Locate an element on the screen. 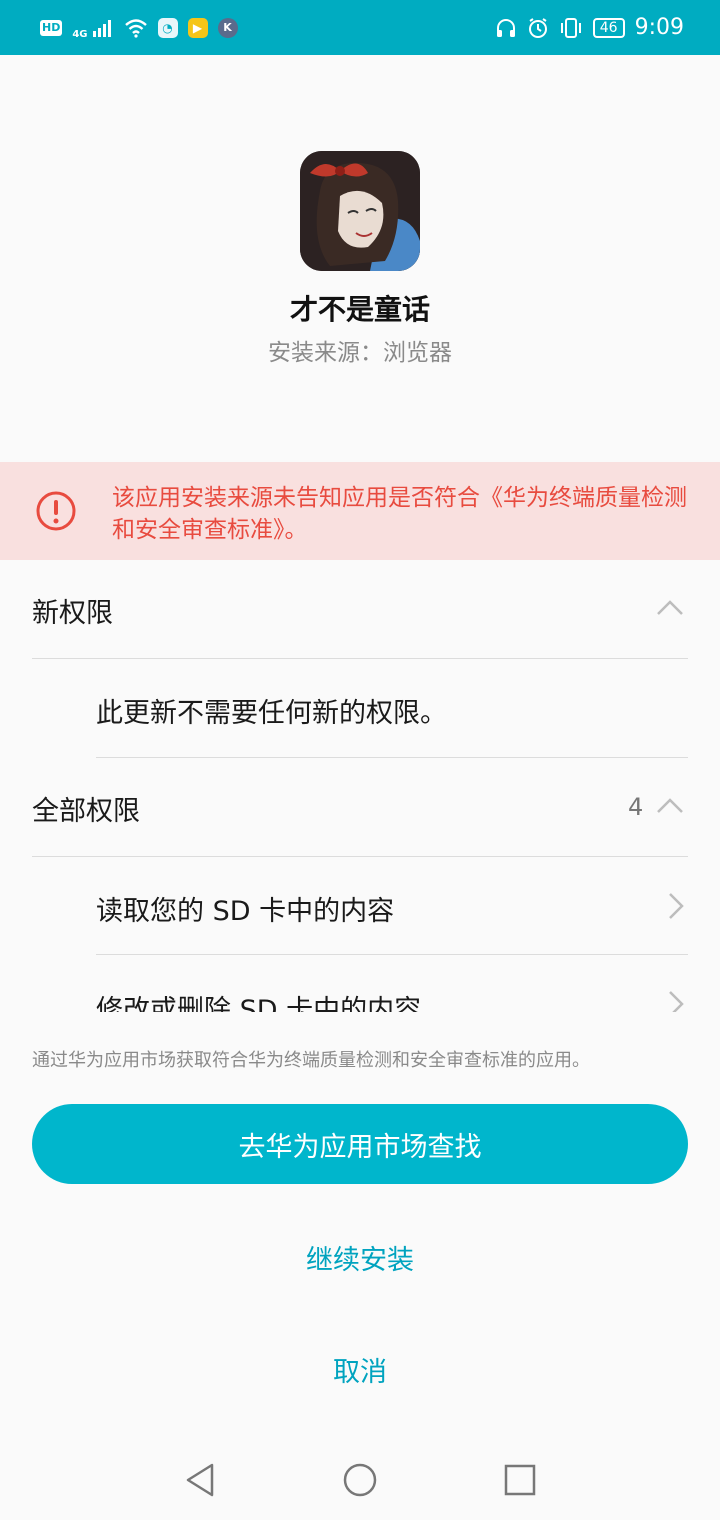  permission-item-label: 修改或删除 SD 卡中的内容 is located at coordinates (259, 1003).